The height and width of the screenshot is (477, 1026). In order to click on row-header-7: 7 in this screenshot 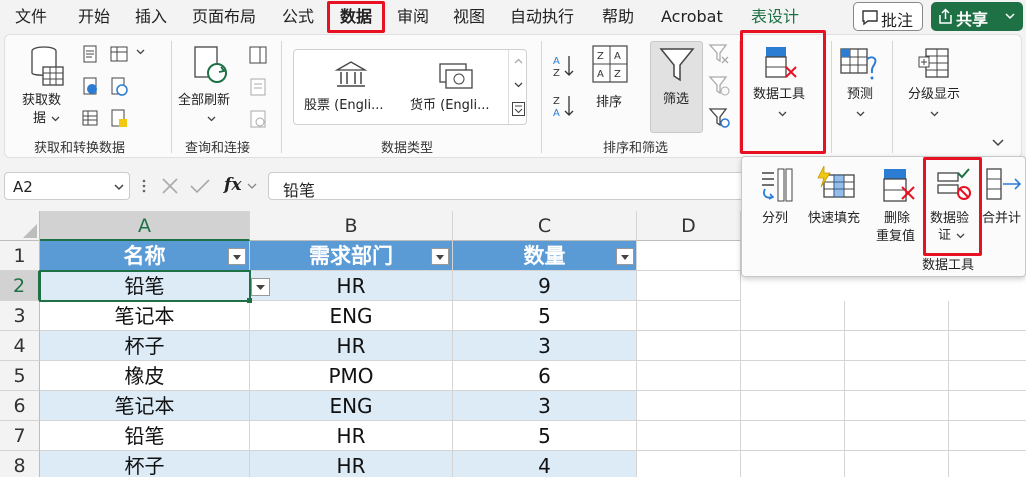, I will do `click(20, 436)`.